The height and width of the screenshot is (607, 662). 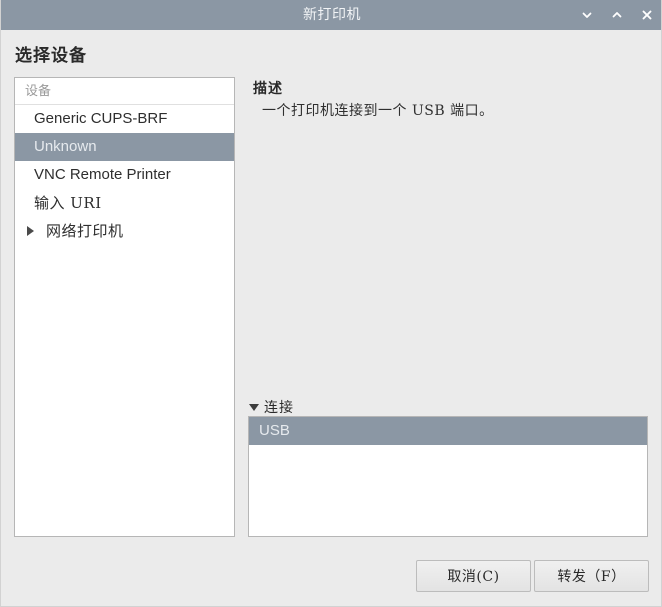 What do you see at coordinates (473, 576) in the screenshot?
I see `cancel-button: 取消(C)` at bounding box center [473, 576].